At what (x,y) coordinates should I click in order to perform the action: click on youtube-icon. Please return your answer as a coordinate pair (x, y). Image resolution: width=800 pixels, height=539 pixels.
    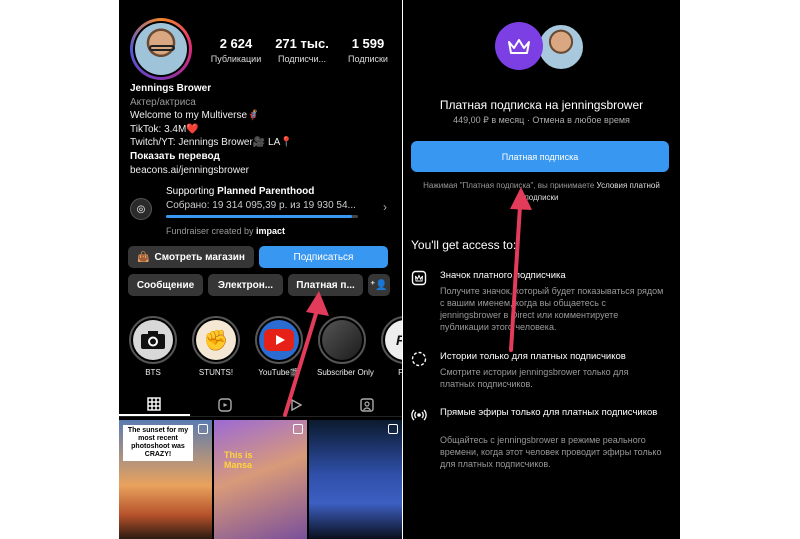
    Looking at the image, I should click on (279, 340).